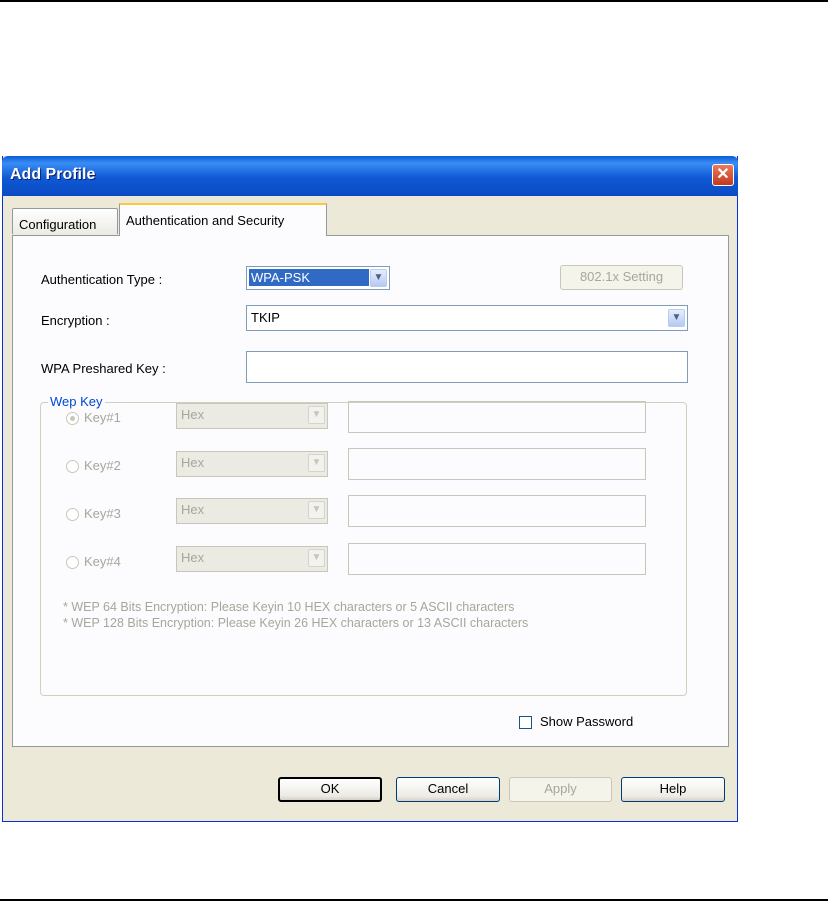 The width and height of the screenshot is (828, 904). Describe the element at coordinates (103, 368) in the screenshot. I see `psk-label: WPA Preshared Key :` at that location.